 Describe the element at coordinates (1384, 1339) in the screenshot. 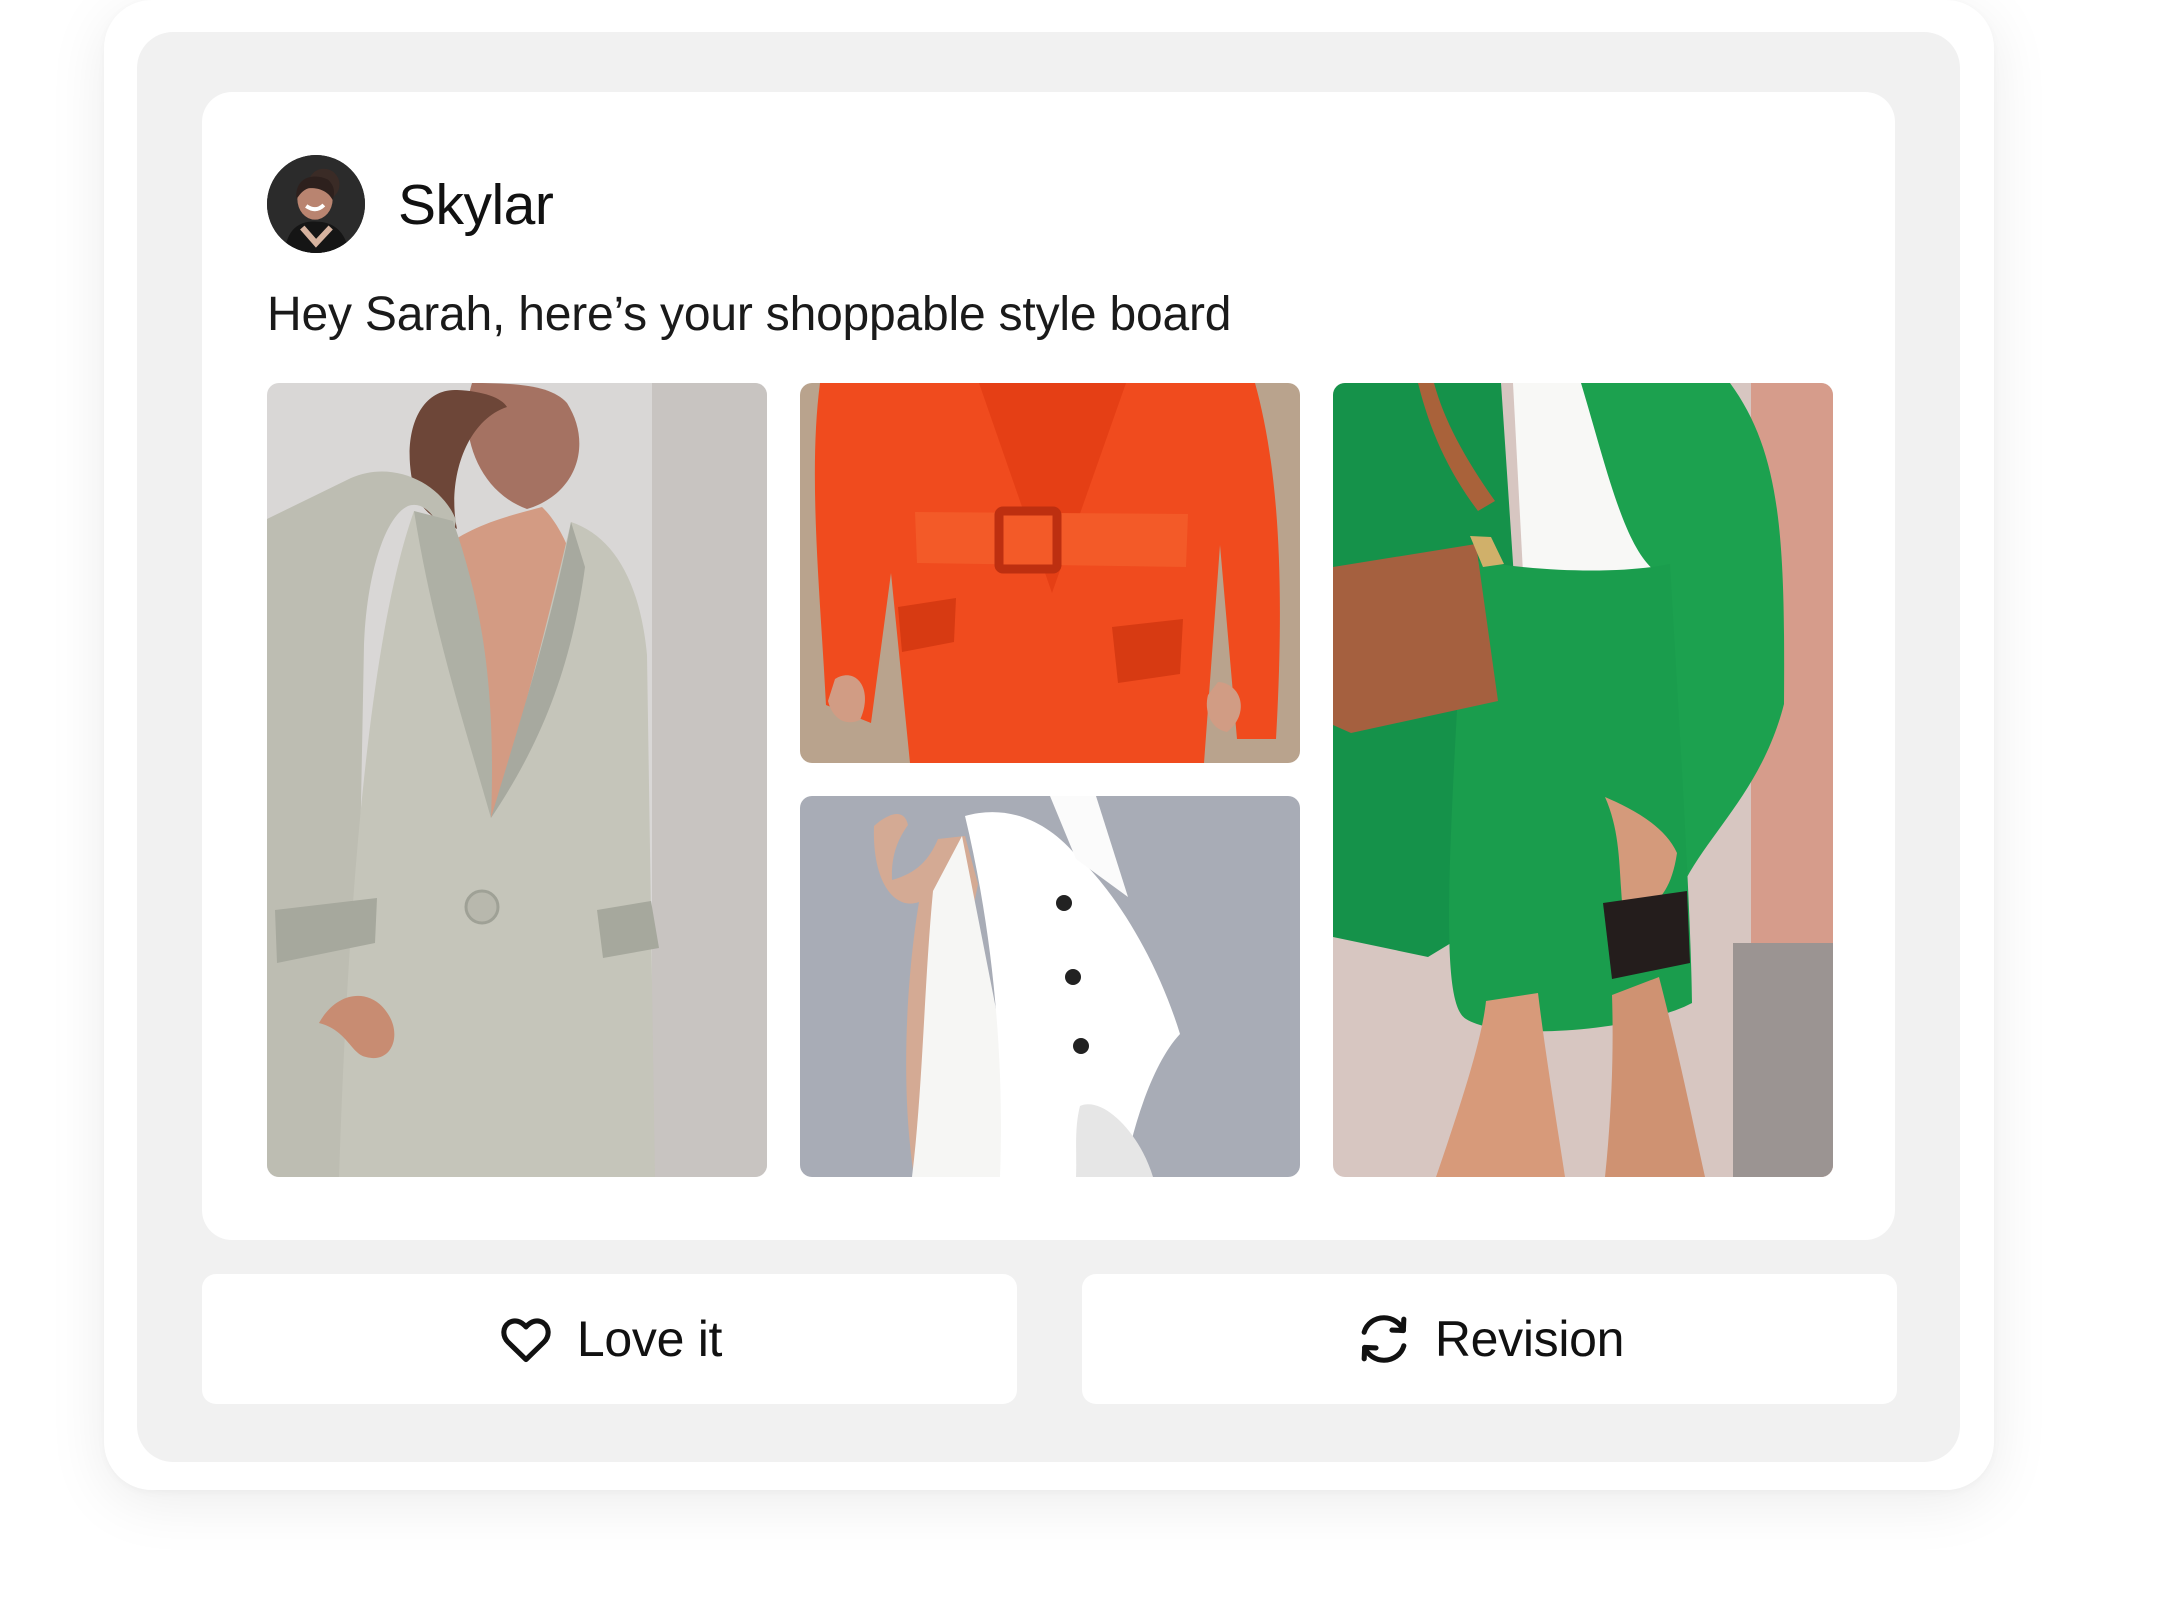

I see `refresh-icon` at that location.